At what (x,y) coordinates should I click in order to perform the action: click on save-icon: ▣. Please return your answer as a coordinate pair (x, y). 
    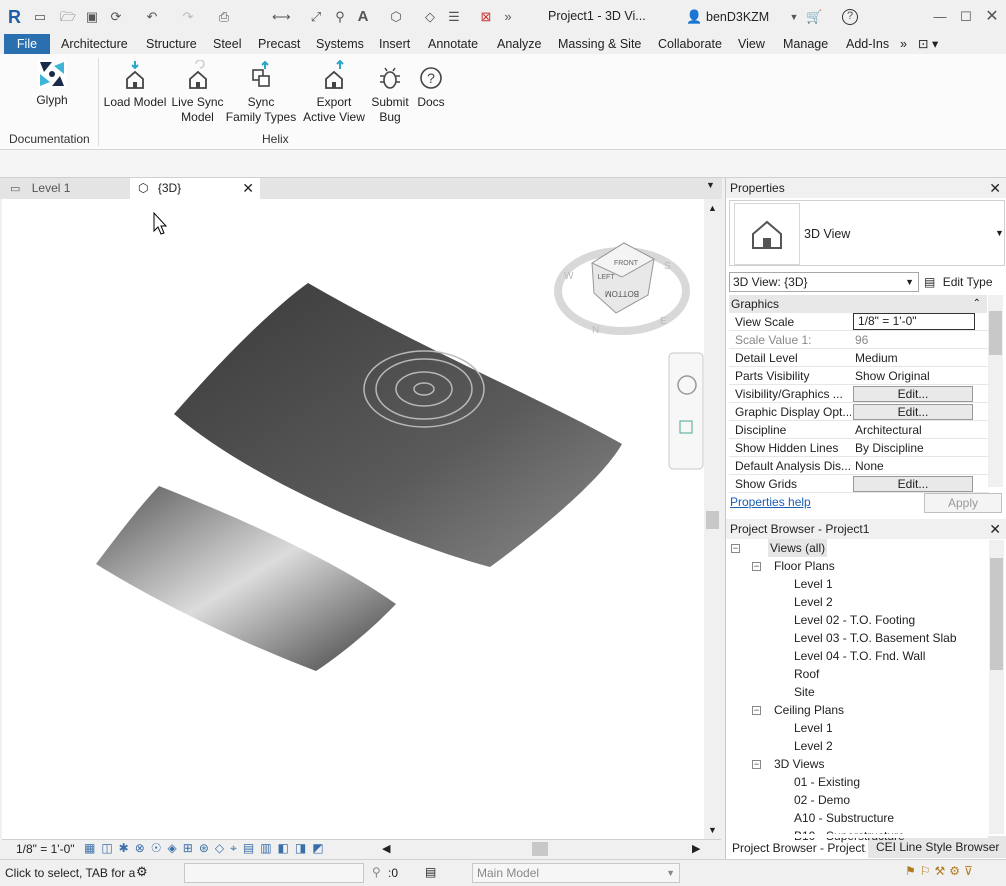
    Looking at the image, I should click on (92, 17).